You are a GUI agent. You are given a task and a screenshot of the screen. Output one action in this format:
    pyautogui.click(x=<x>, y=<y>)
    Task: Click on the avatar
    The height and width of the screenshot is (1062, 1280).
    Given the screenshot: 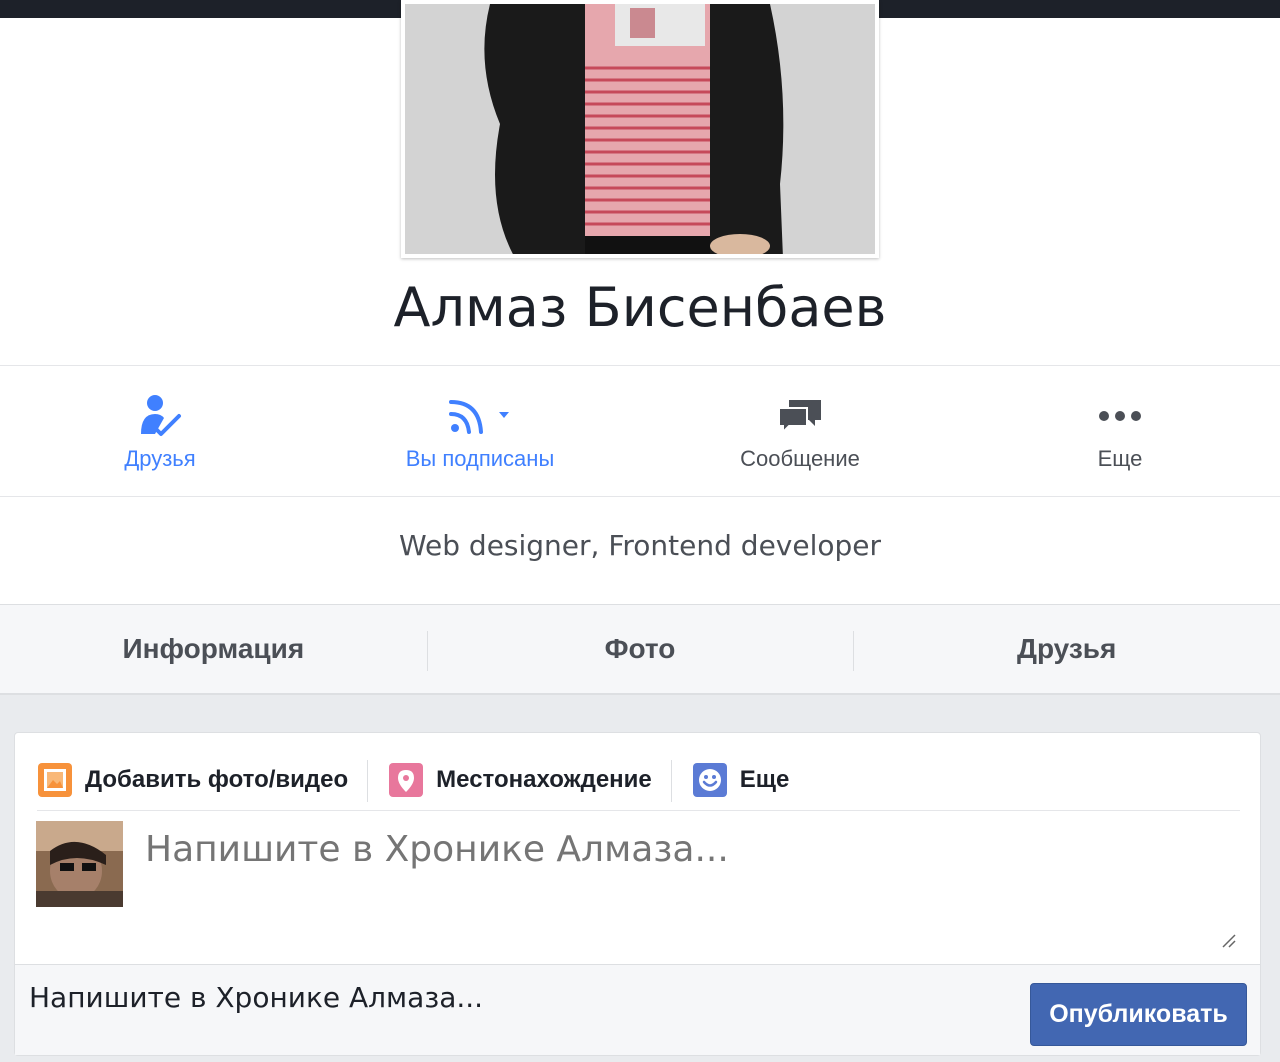 What is the action you would take?
    pyautogui.click(x=79, y=864)
    